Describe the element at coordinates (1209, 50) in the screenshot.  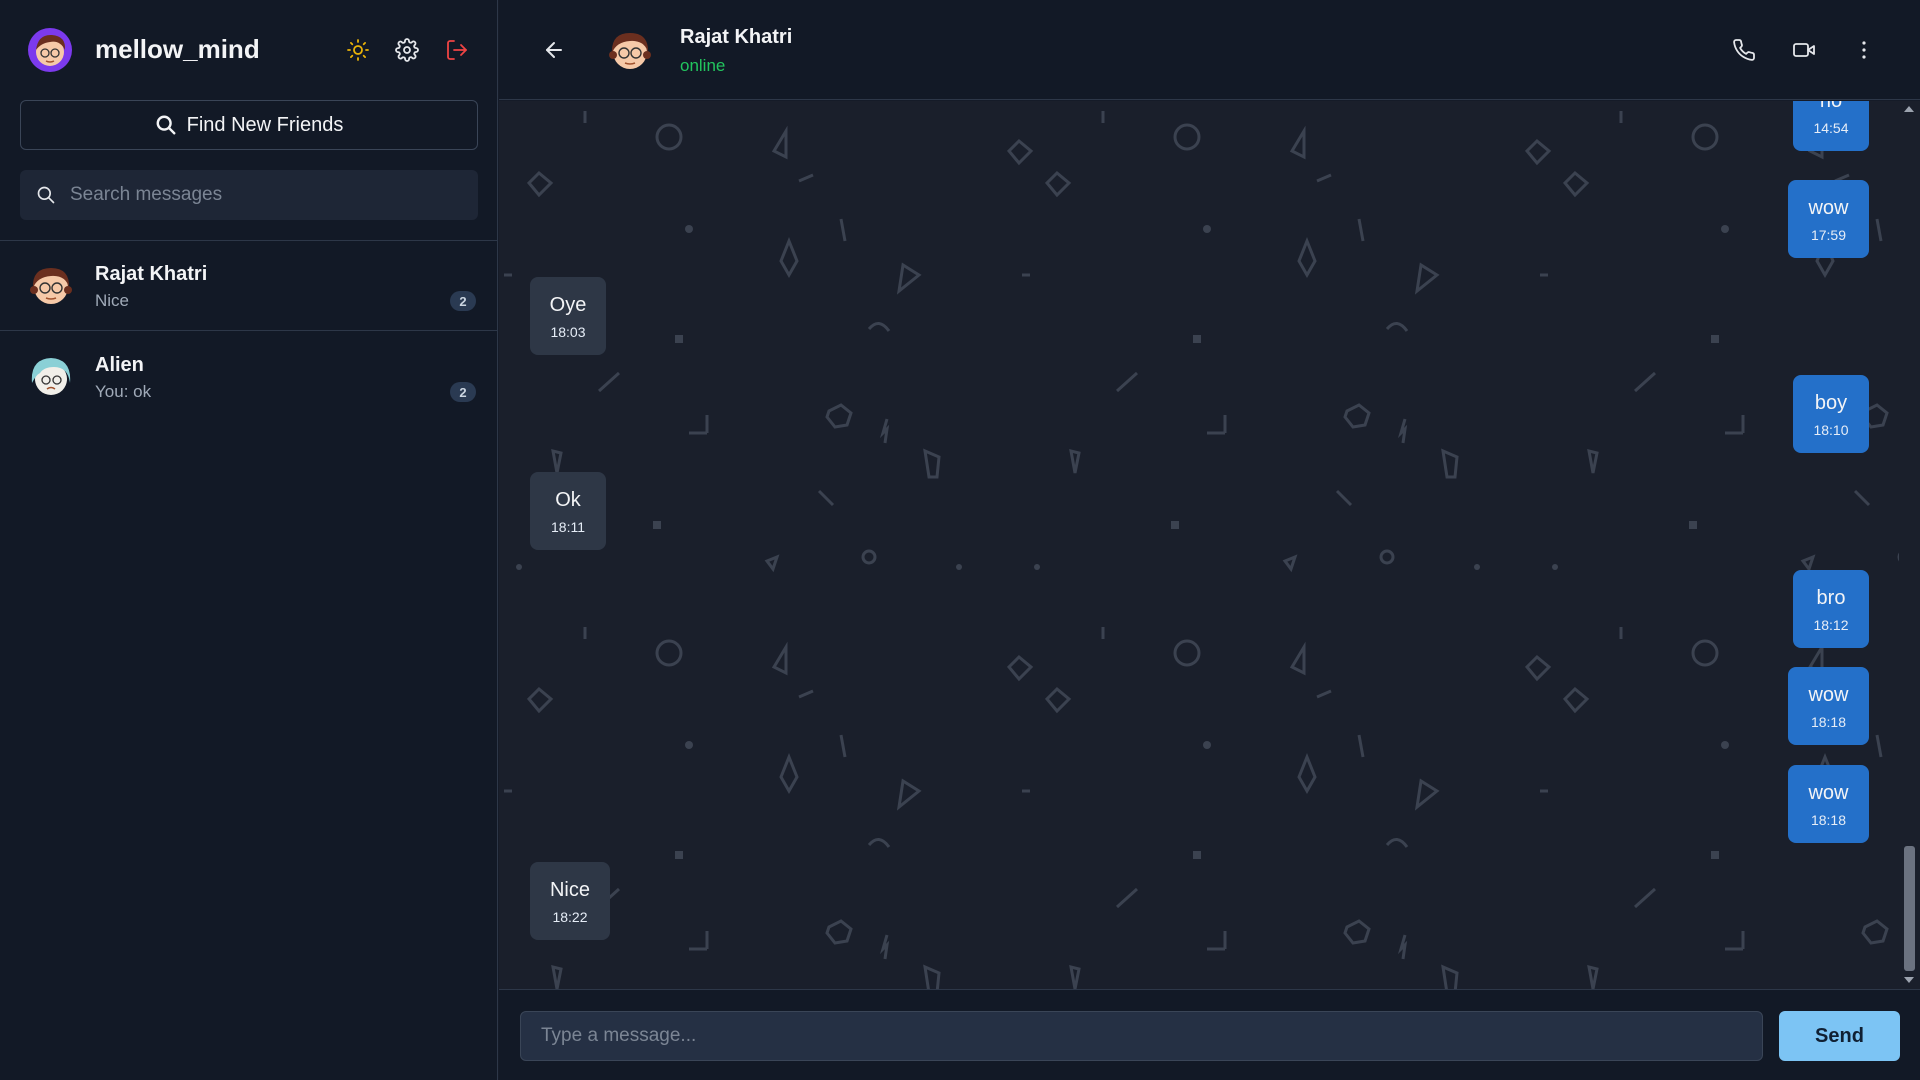
I see `chat-header: Rajat Khatri online` at that location.